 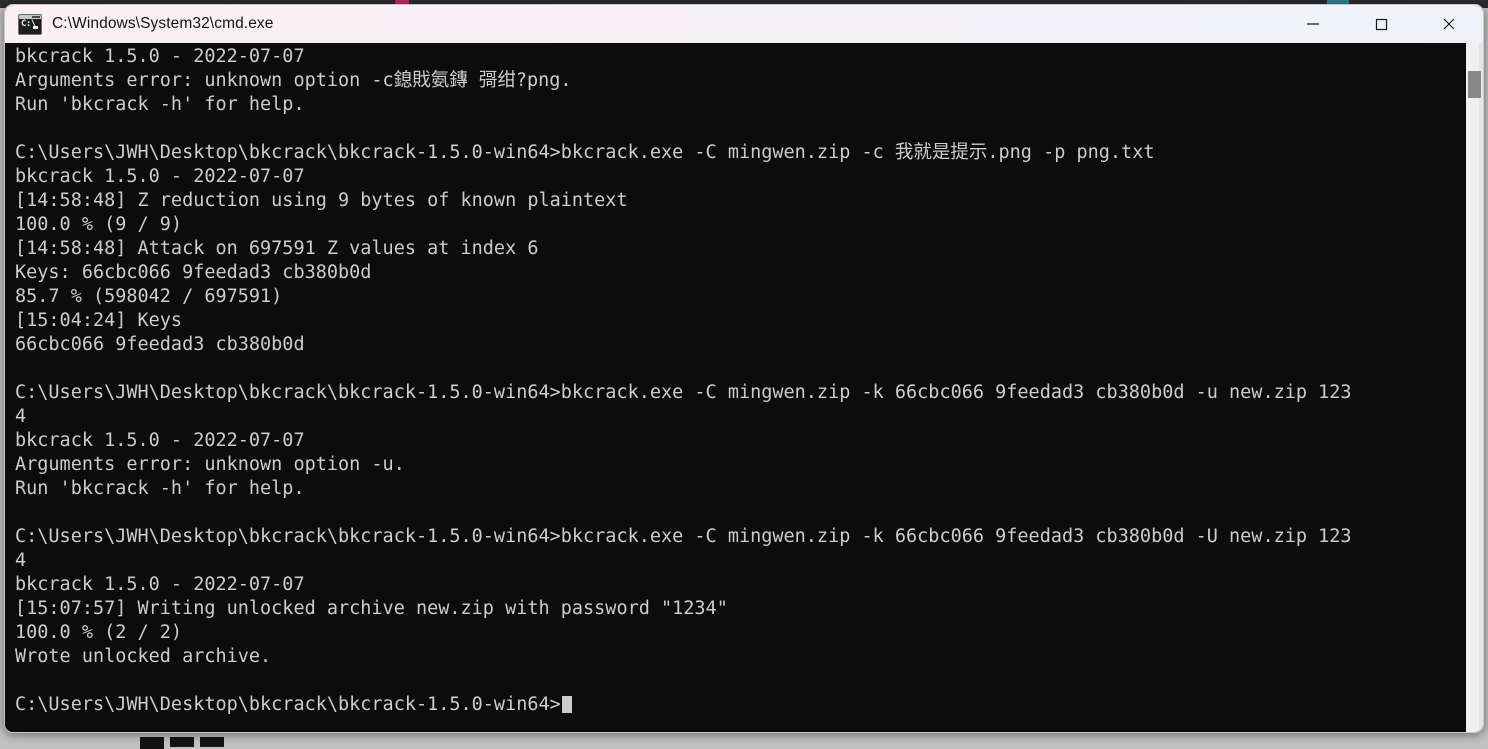 What do you see at coordinates (1474, 84) in the screenshot?
I see `scrollbar-thumb` at bounding box center [1474, 84].